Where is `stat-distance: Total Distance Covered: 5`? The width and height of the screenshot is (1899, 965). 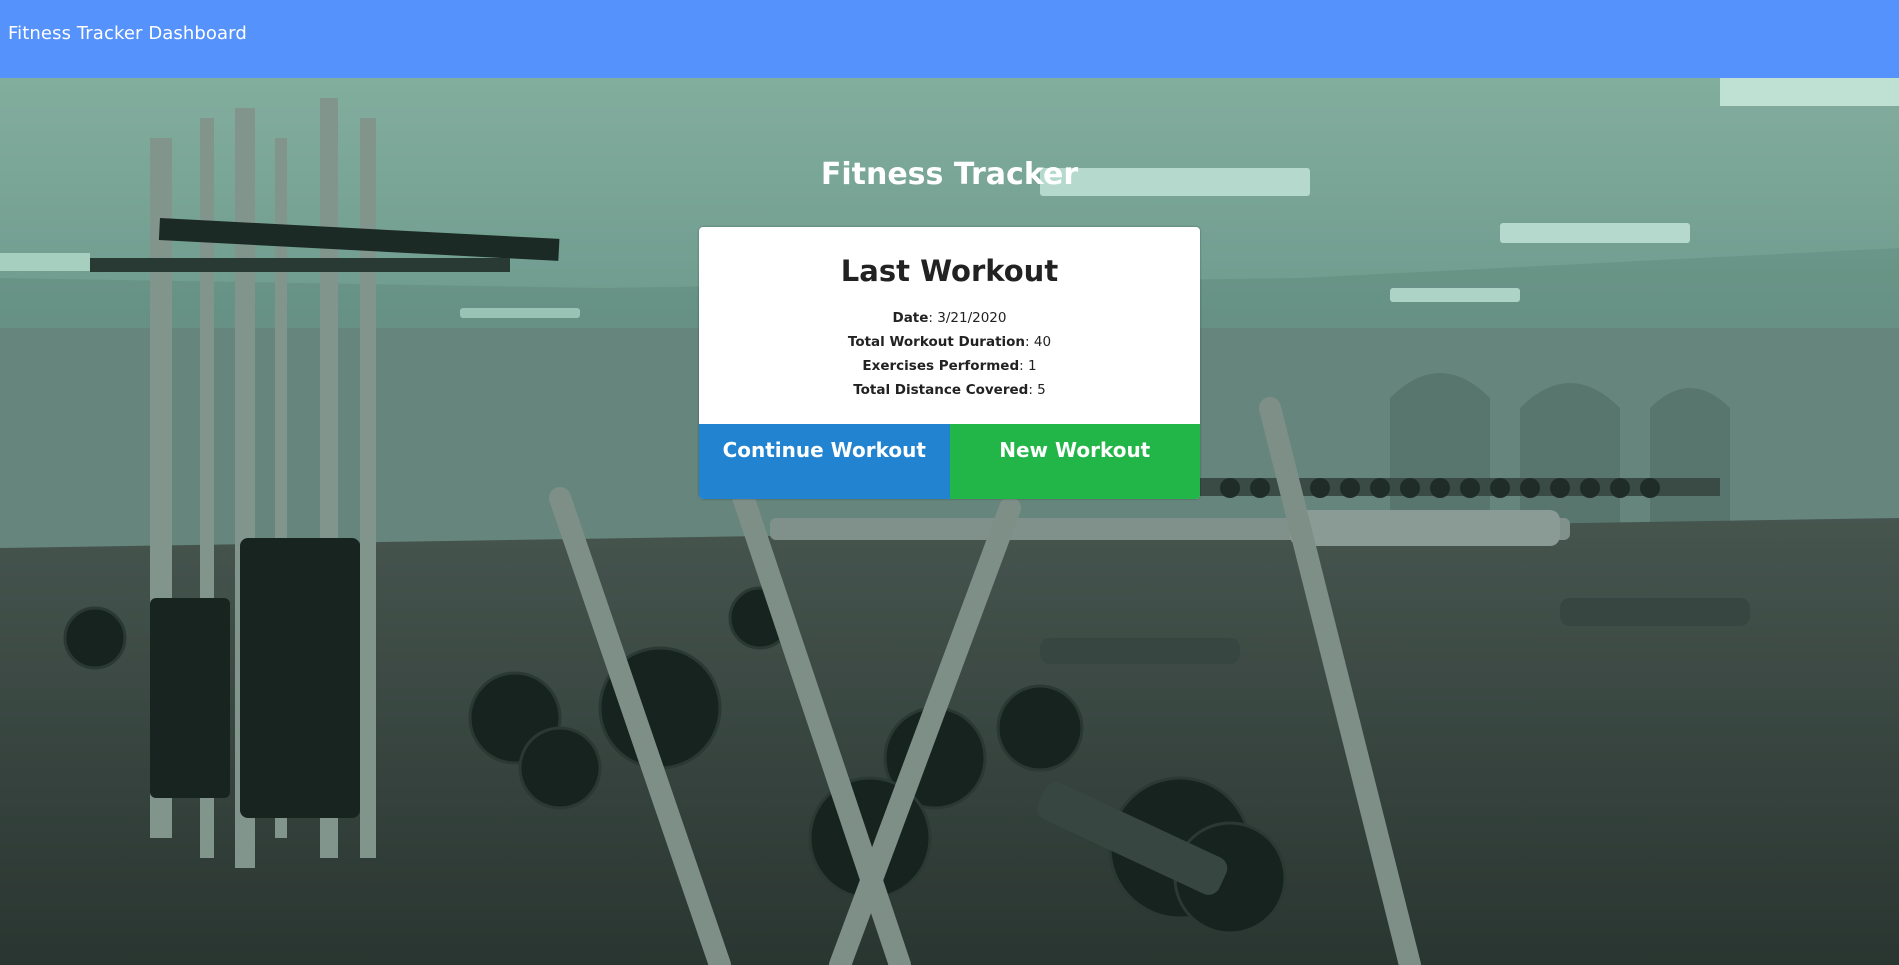
stat-distance: Total Distance Covered: 5 is located at coordinates (949, 390).